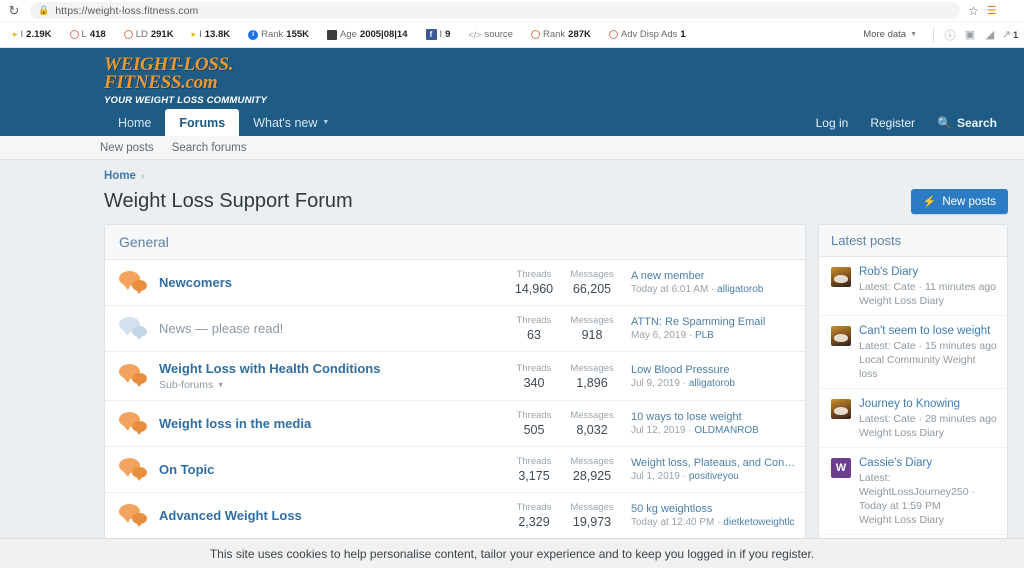  I want to click on breadcrumb-home: Home, so click(120, 176).